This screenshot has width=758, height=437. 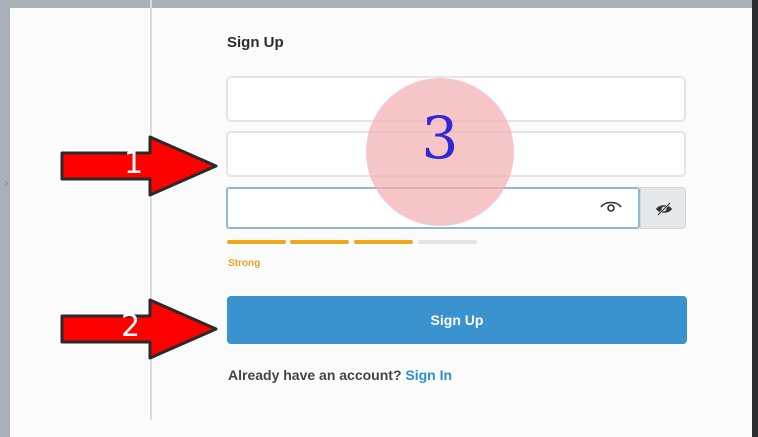 I want to click on eye-slash-icon, so click(x=664, y=209).